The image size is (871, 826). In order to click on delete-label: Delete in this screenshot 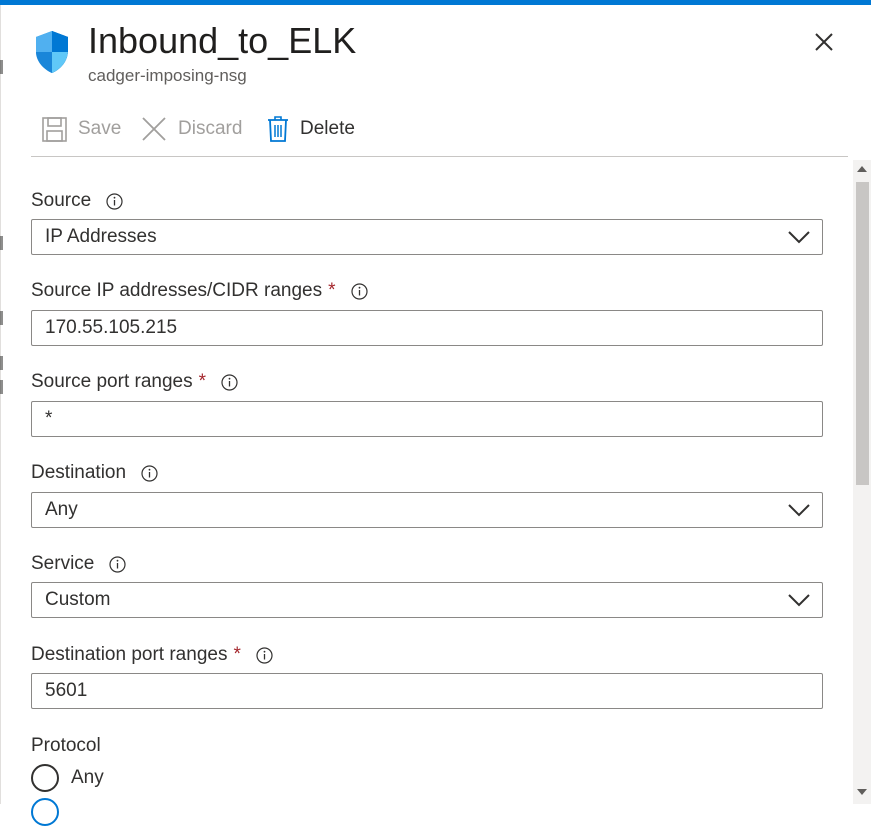, I will do `click(327, 128)`.